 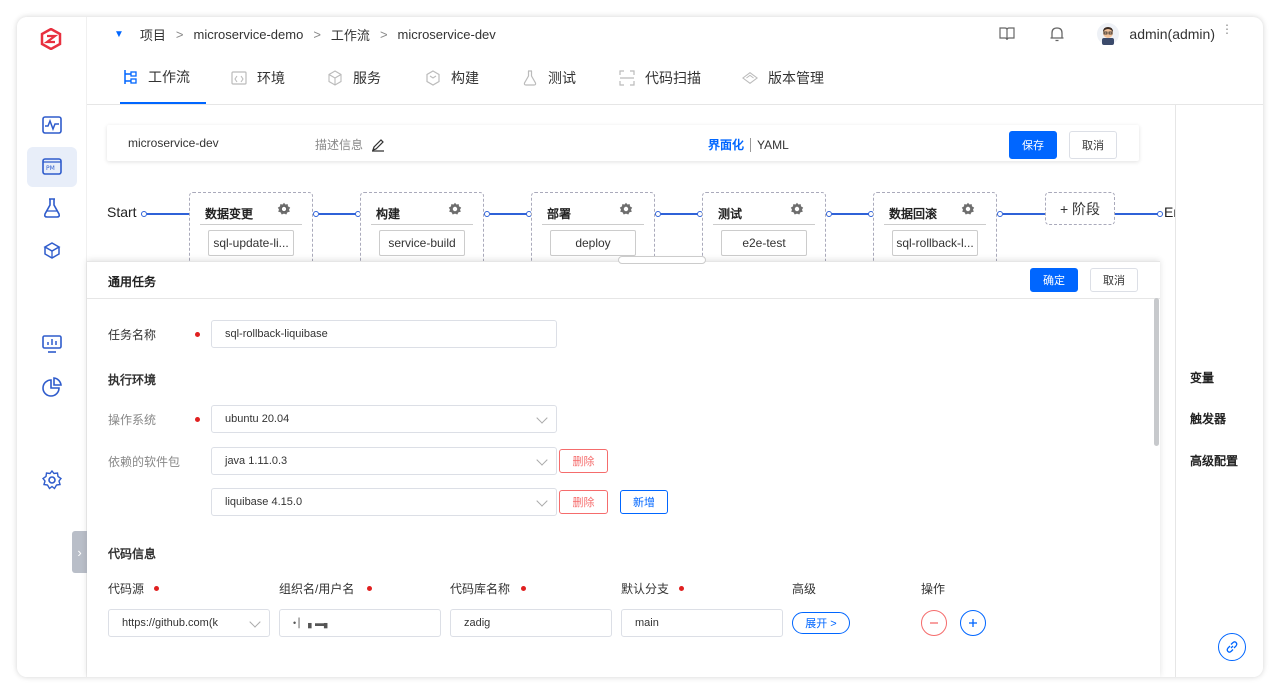 I want to click on panel-variables: 变量, so click(x=1202, y=377).